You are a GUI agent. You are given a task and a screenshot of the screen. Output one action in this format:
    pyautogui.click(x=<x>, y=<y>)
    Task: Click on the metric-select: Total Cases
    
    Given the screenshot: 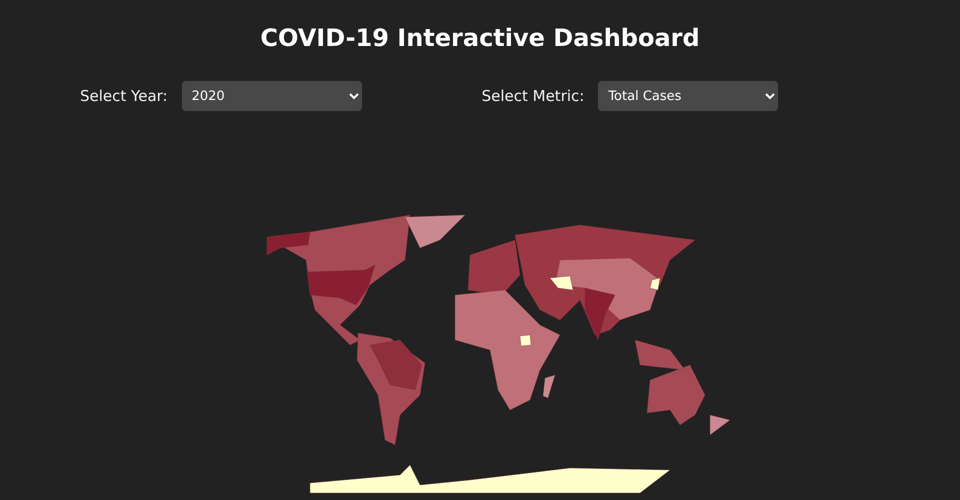 What is the action you would take?
    pyautogui.click(x=688, y=96)
    